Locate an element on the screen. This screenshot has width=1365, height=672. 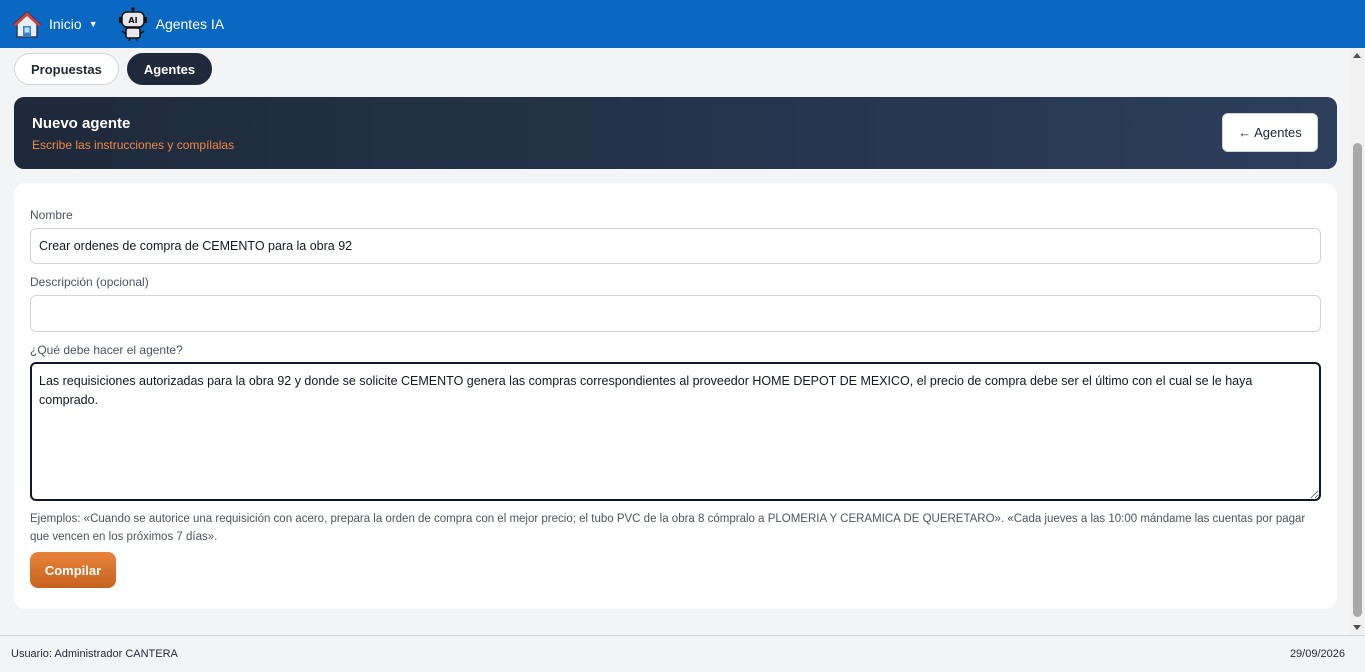
description-input is located at coordinates (675, 313).